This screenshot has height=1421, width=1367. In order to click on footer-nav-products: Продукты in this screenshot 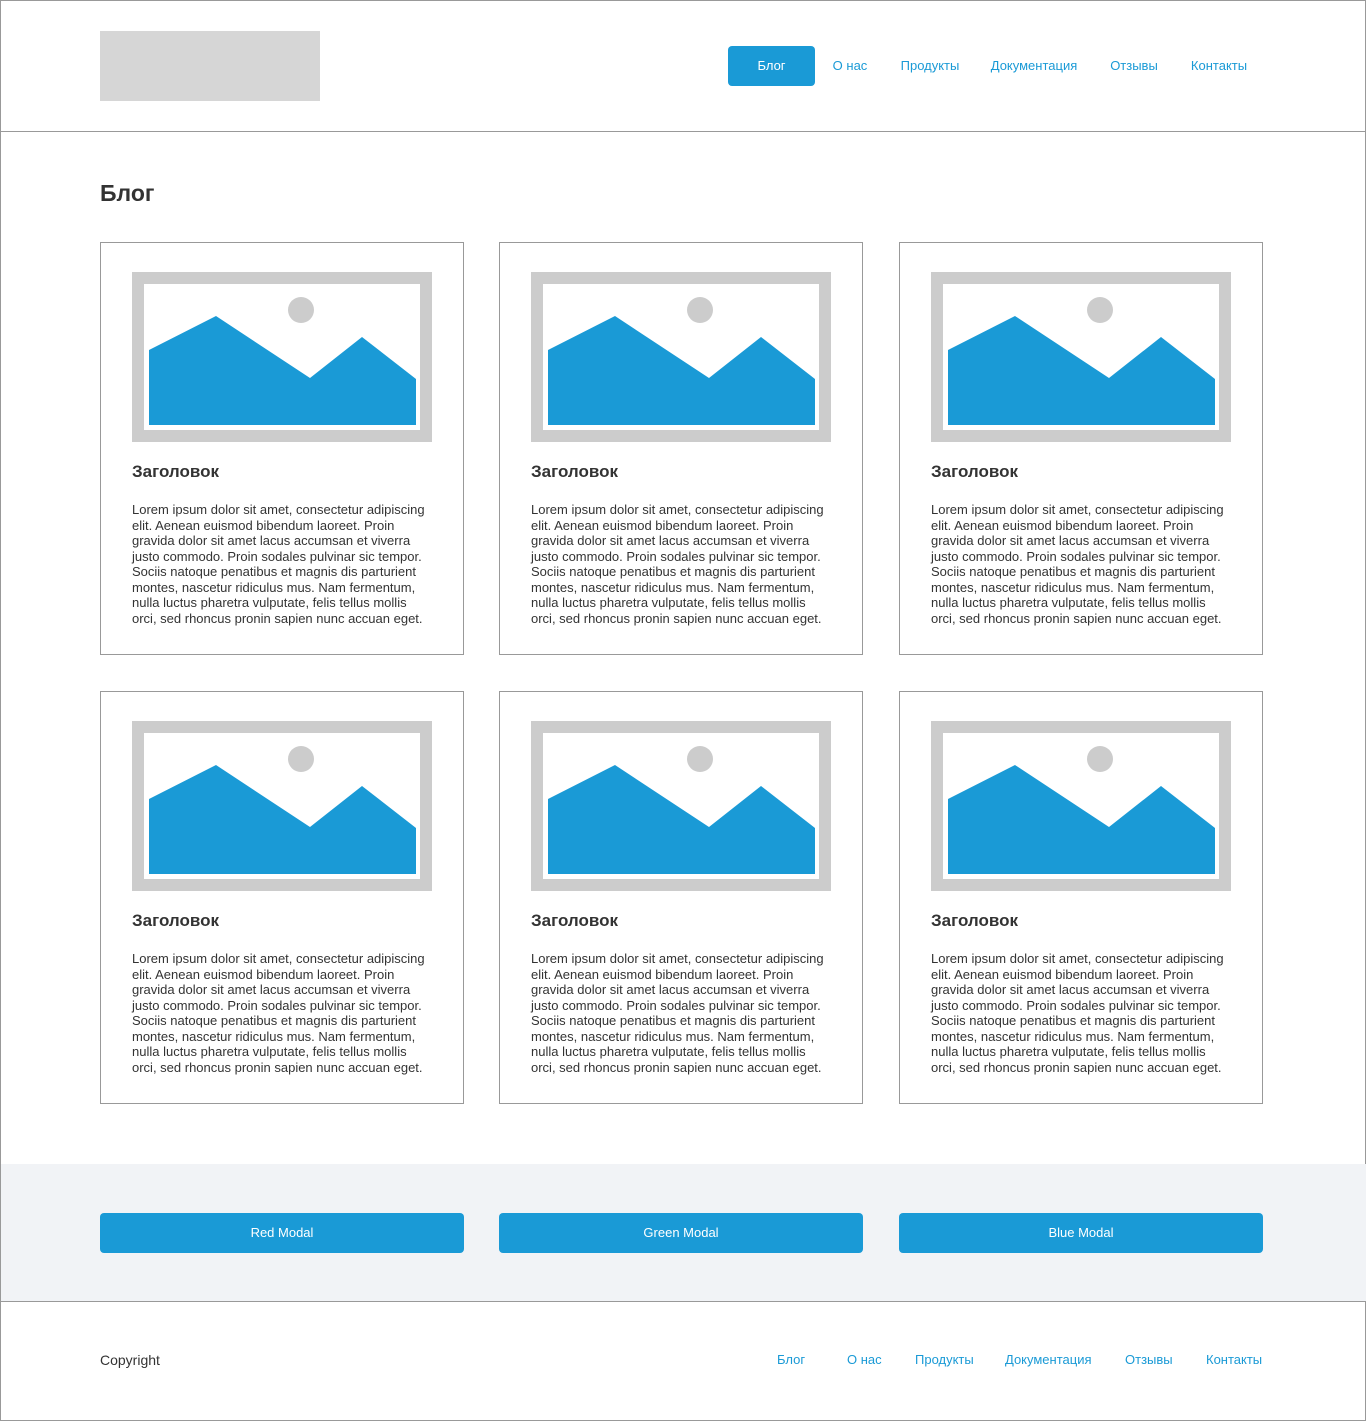, I will do `click(944, 1359)`.